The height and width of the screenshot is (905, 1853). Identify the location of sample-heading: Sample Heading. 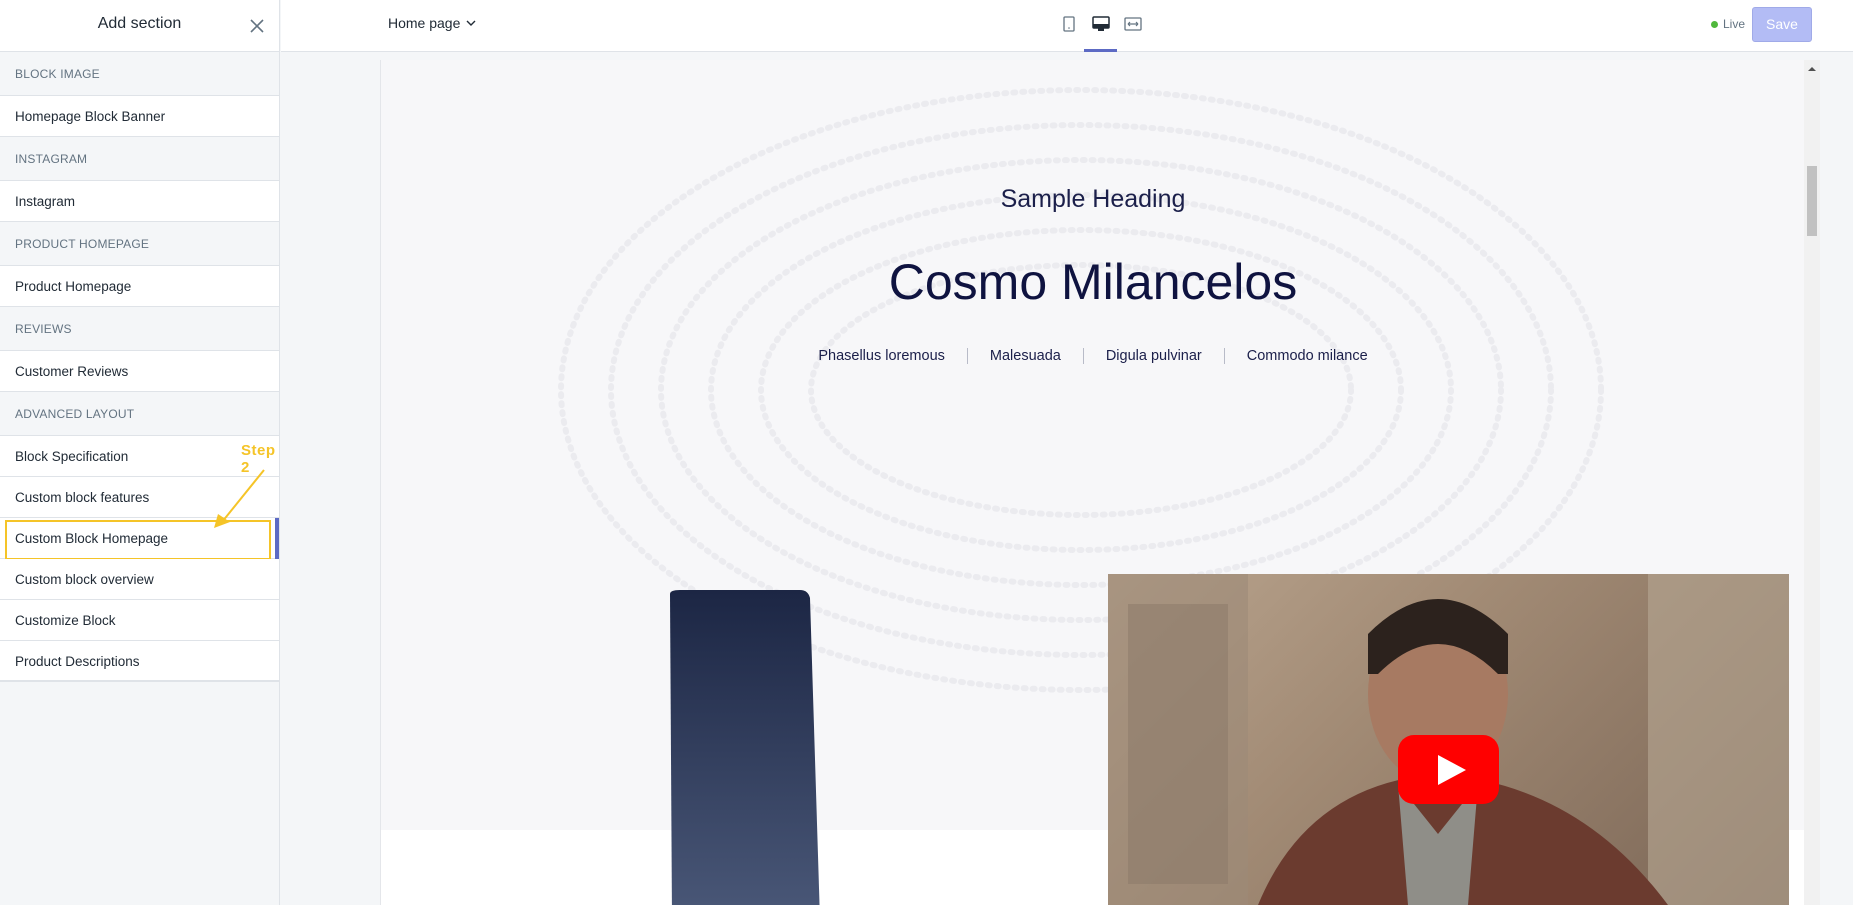
(1093, 199).